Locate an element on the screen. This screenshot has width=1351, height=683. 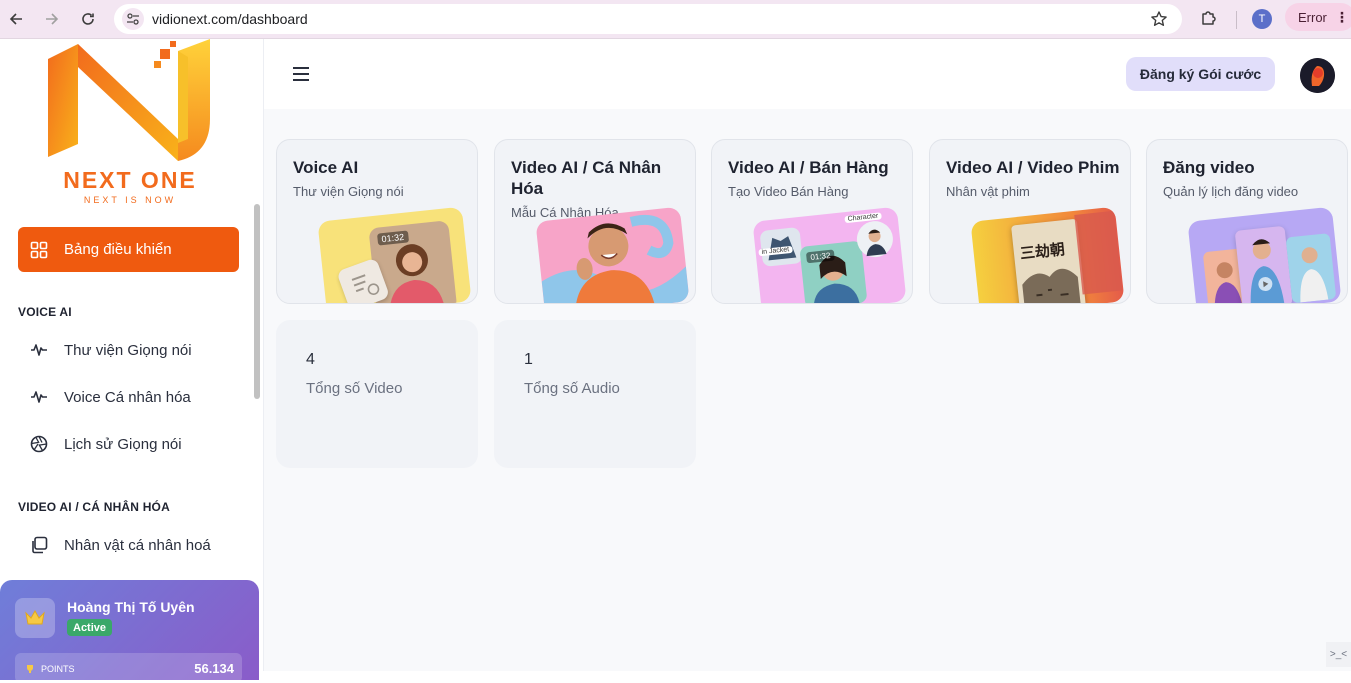
card-illustration: in Jacket 01:32 Character is located at coordinates (829, 254).